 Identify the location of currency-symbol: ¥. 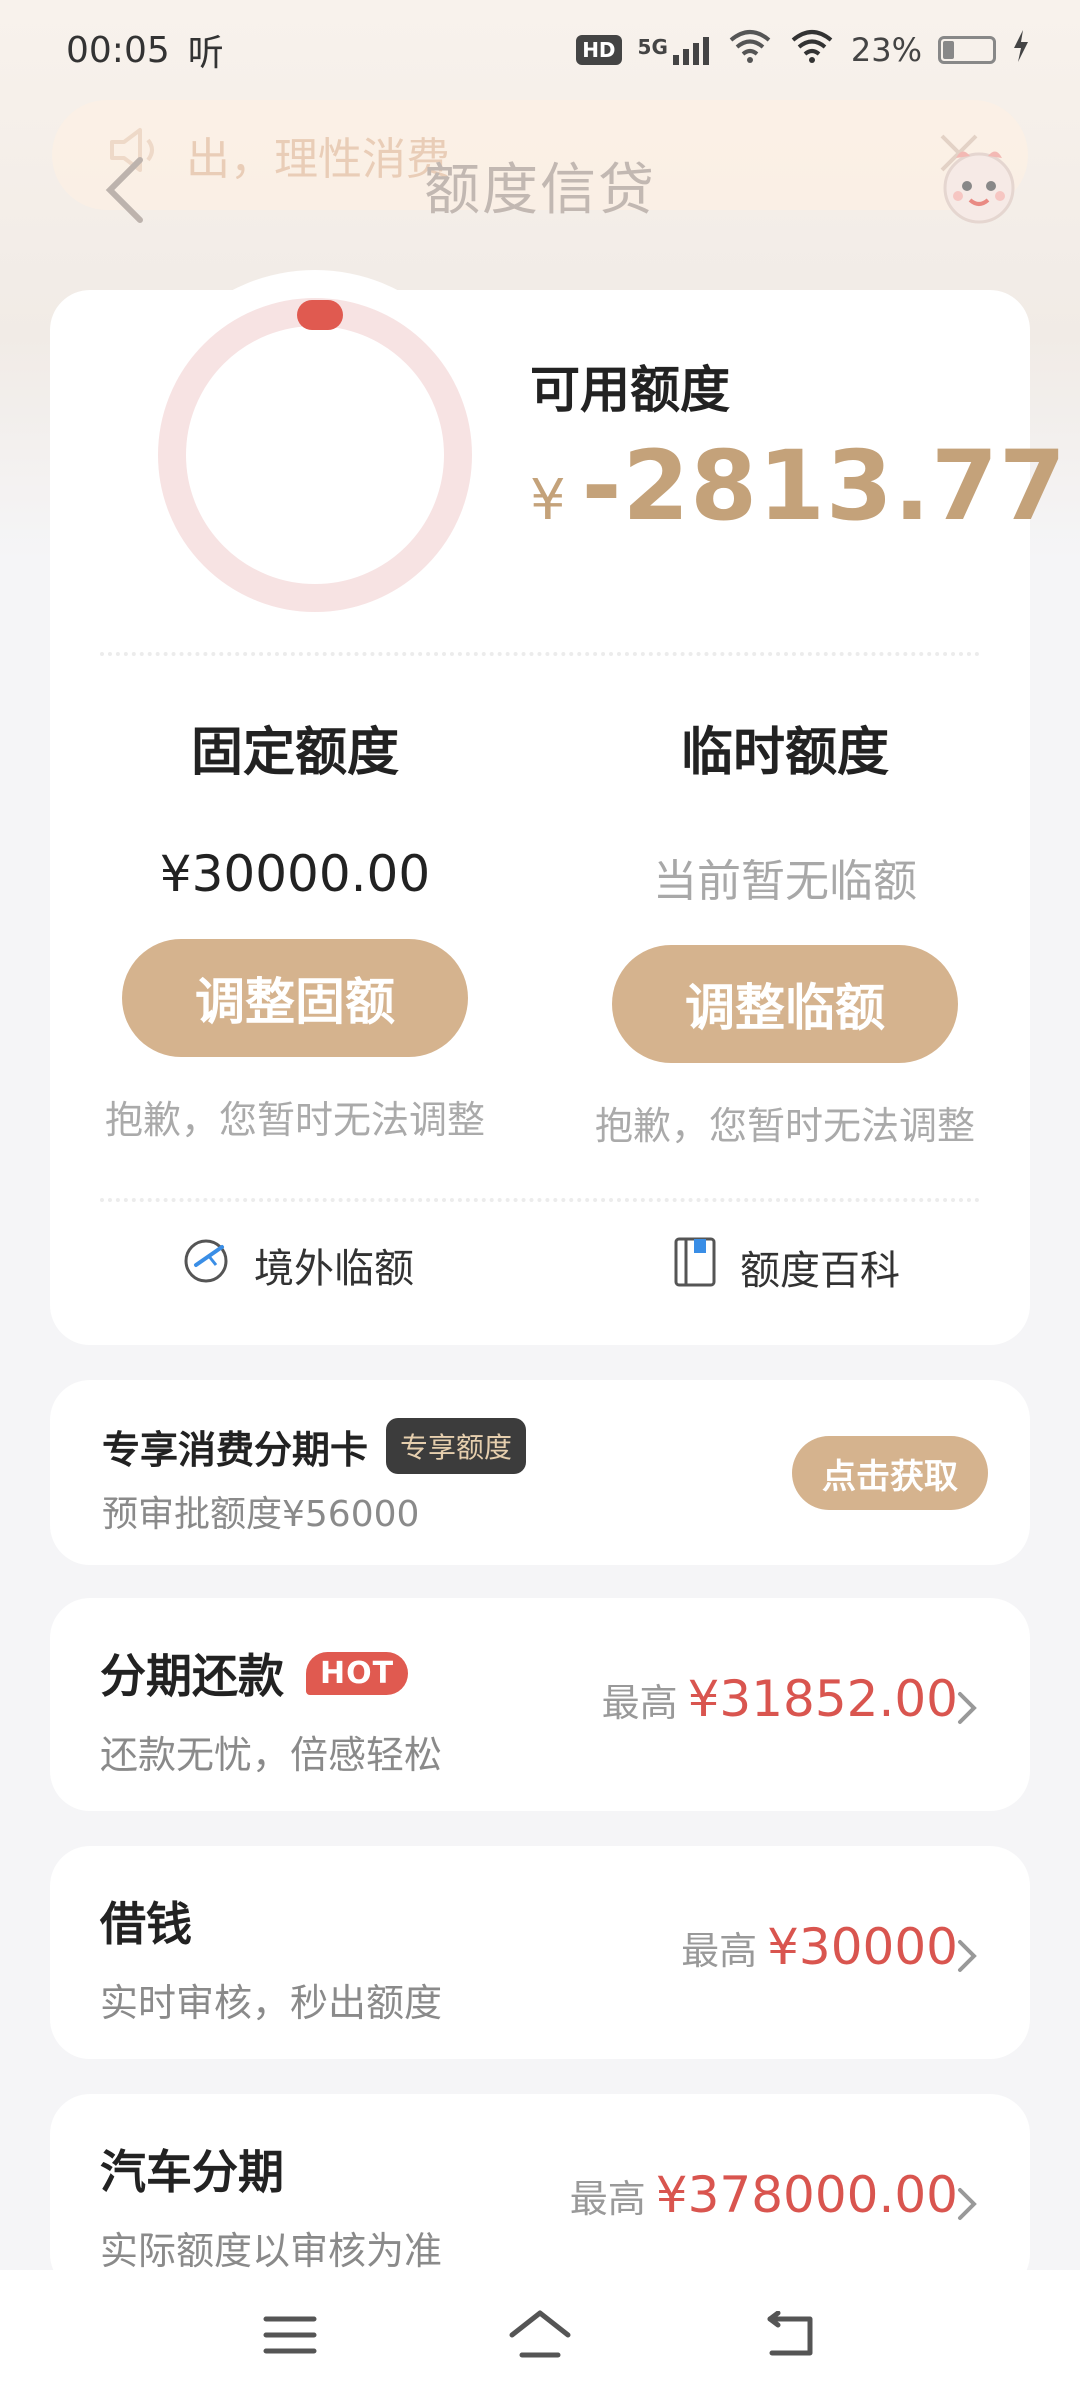
(548, 500).